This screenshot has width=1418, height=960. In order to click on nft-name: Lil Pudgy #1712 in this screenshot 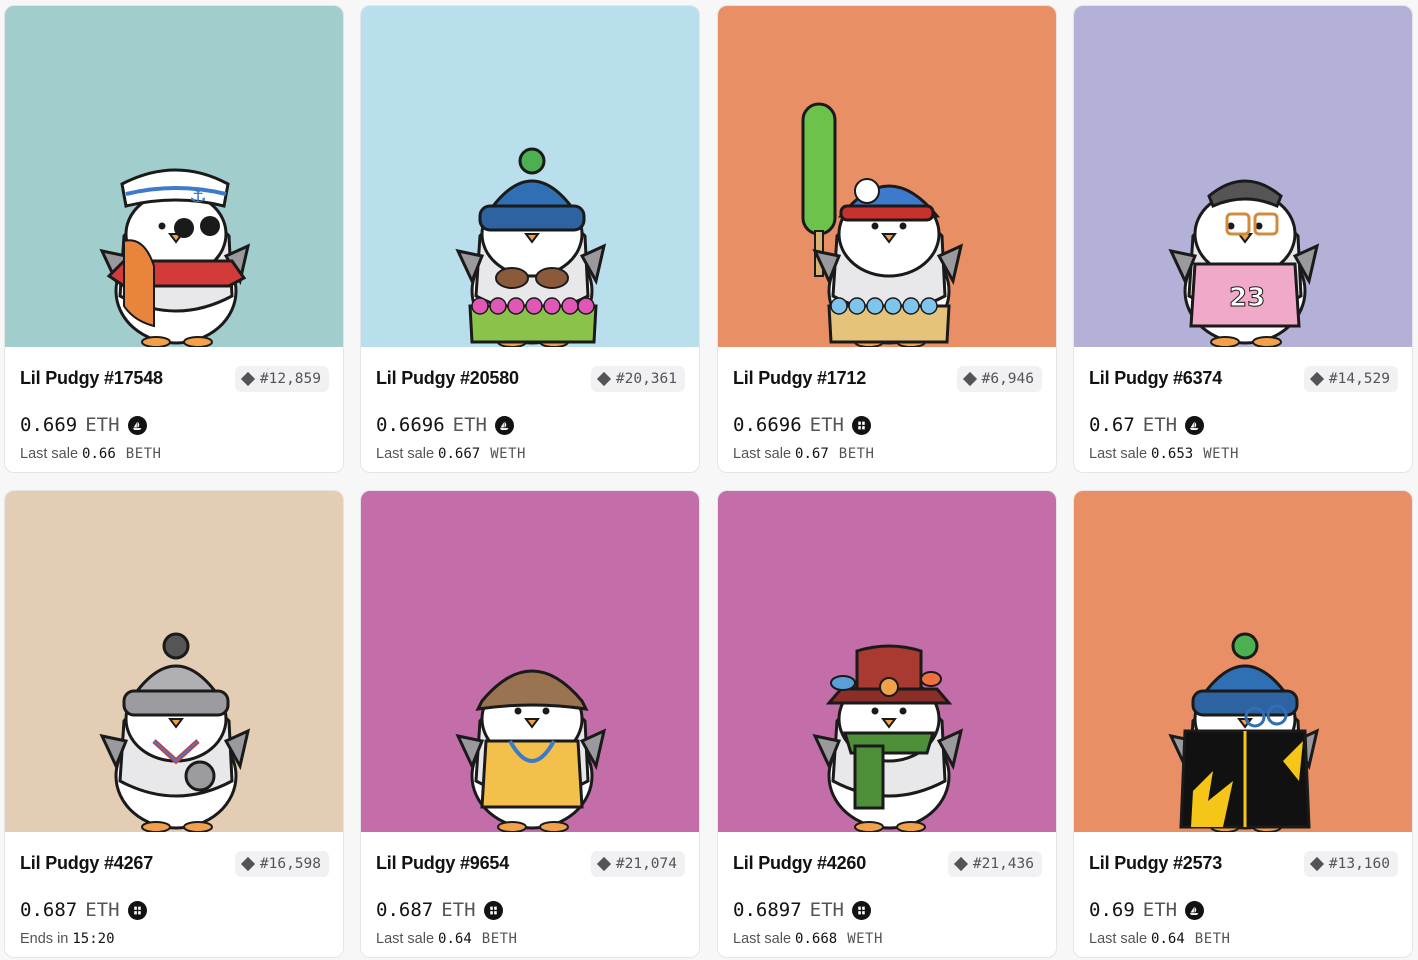, I will do `click(799, 378)`.